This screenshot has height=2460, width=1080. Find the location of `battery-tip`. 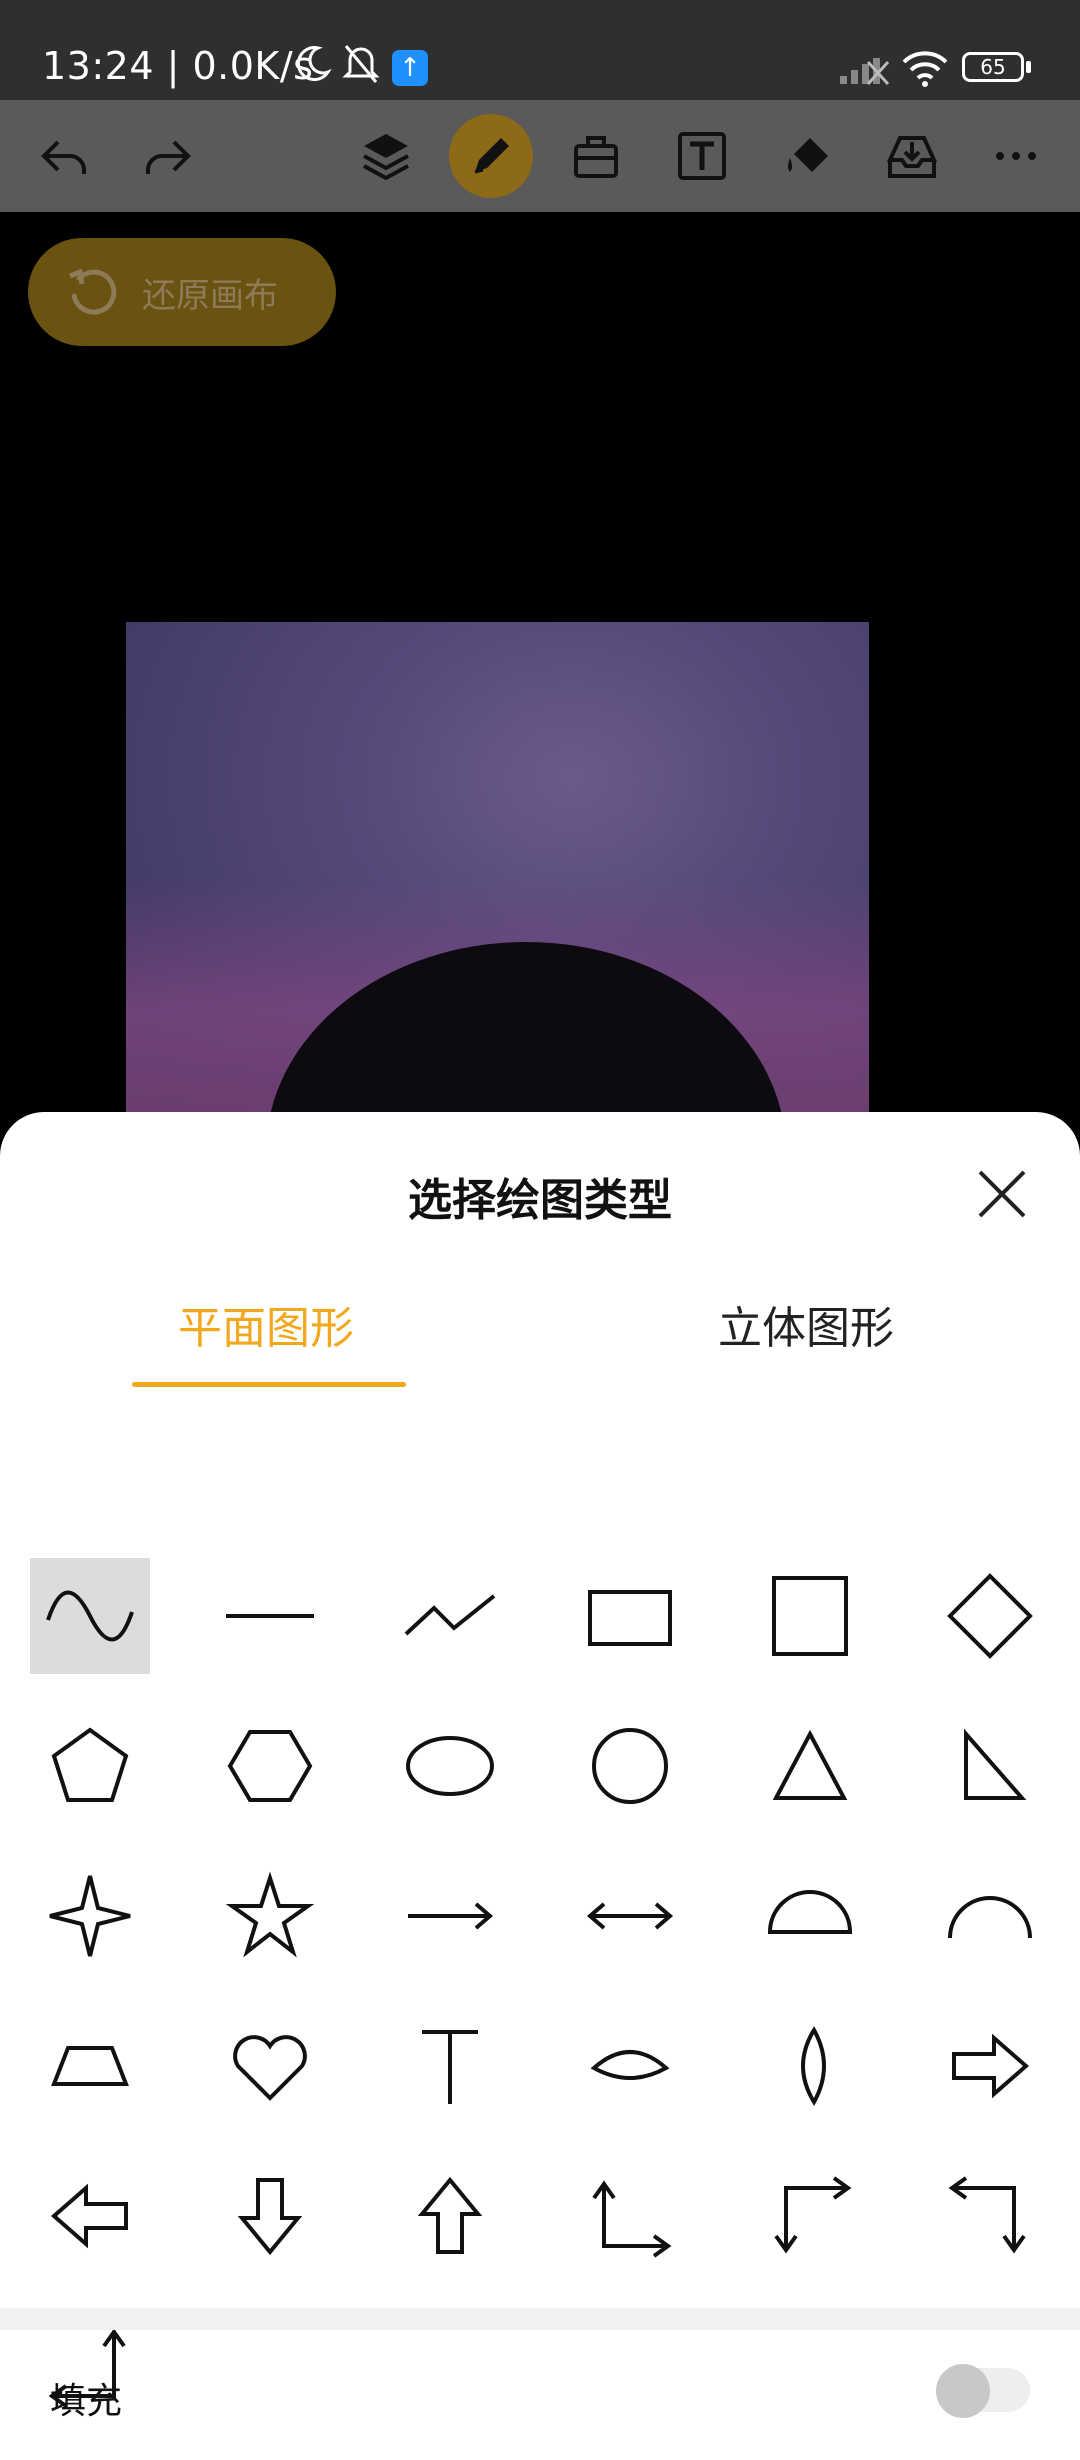

battery-tip is located at coordinates (1028, 67).